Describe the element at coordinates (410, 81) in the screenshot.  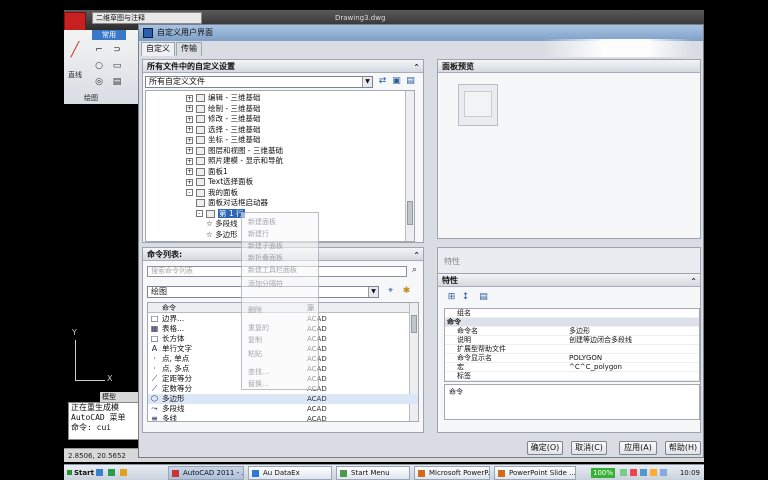
I see `preview-icon: ▤` at that location.